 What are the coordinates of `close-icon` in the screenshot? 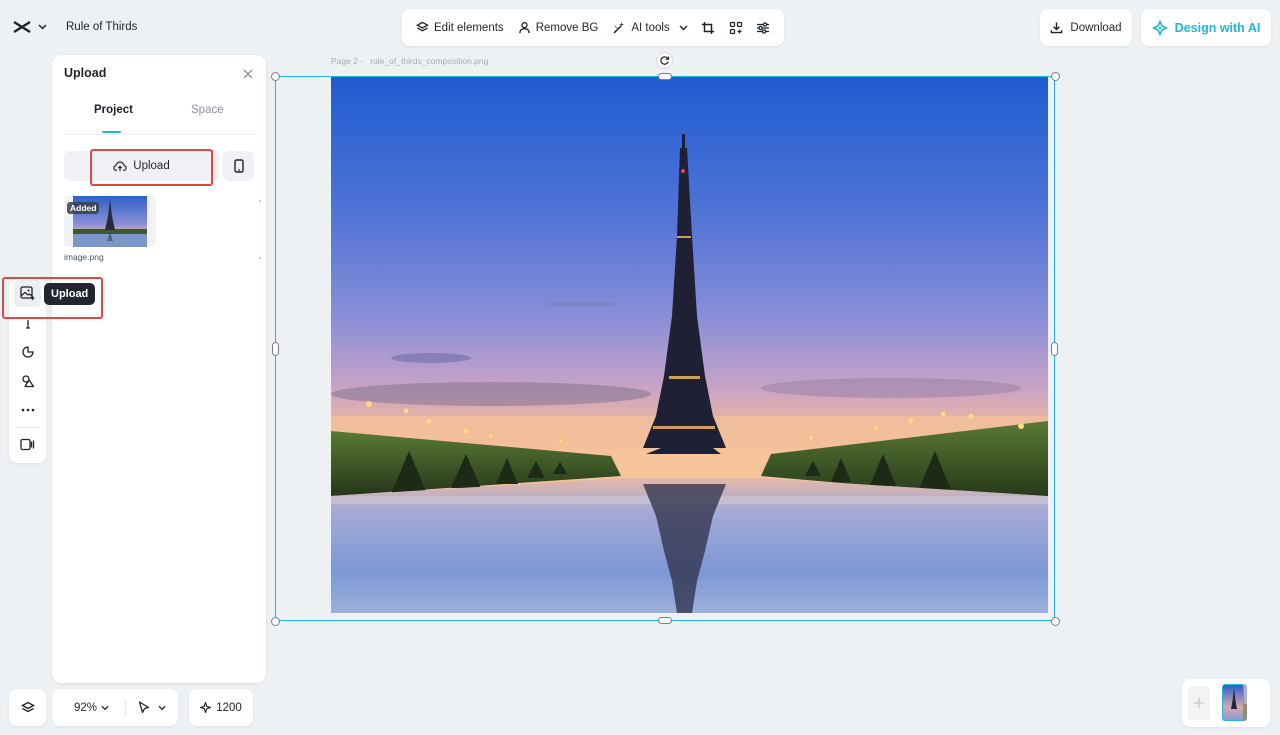 It's located at (248, 74).